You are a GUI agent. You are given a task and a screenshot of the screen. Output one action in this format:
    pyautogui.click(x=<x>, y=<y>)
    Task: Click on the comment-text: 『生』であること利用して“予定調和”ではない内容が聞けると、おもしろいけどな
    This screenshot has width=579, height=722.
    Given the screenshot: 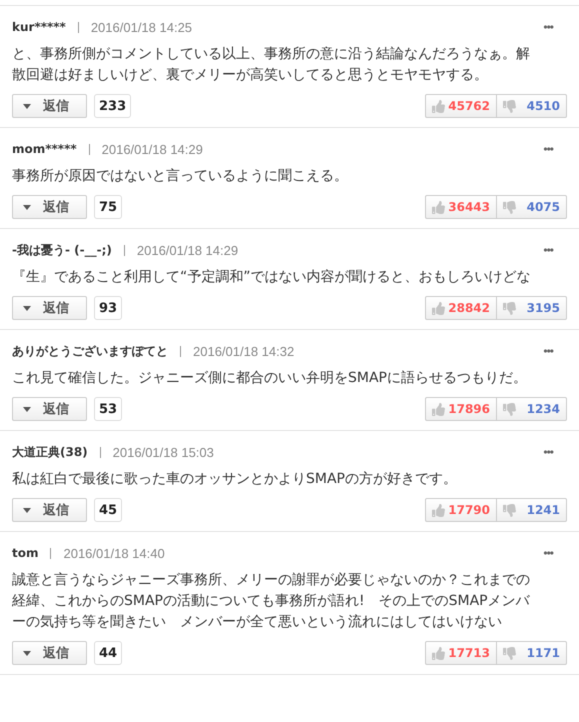 What is the action you would take?
    pyautogui.click(x=272, y=277)
    